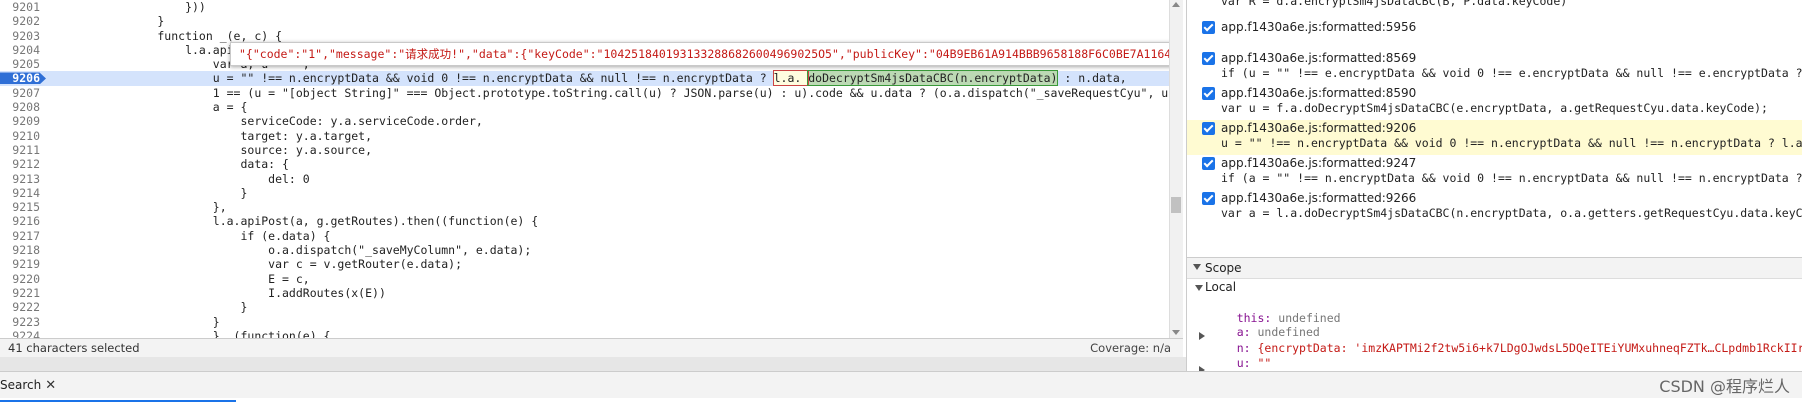  What do you see at coordinates (282, 264) in the screenshot?
I see `code-text: var c = v.getRouter(e.data);` at bounding box center [282, 264].